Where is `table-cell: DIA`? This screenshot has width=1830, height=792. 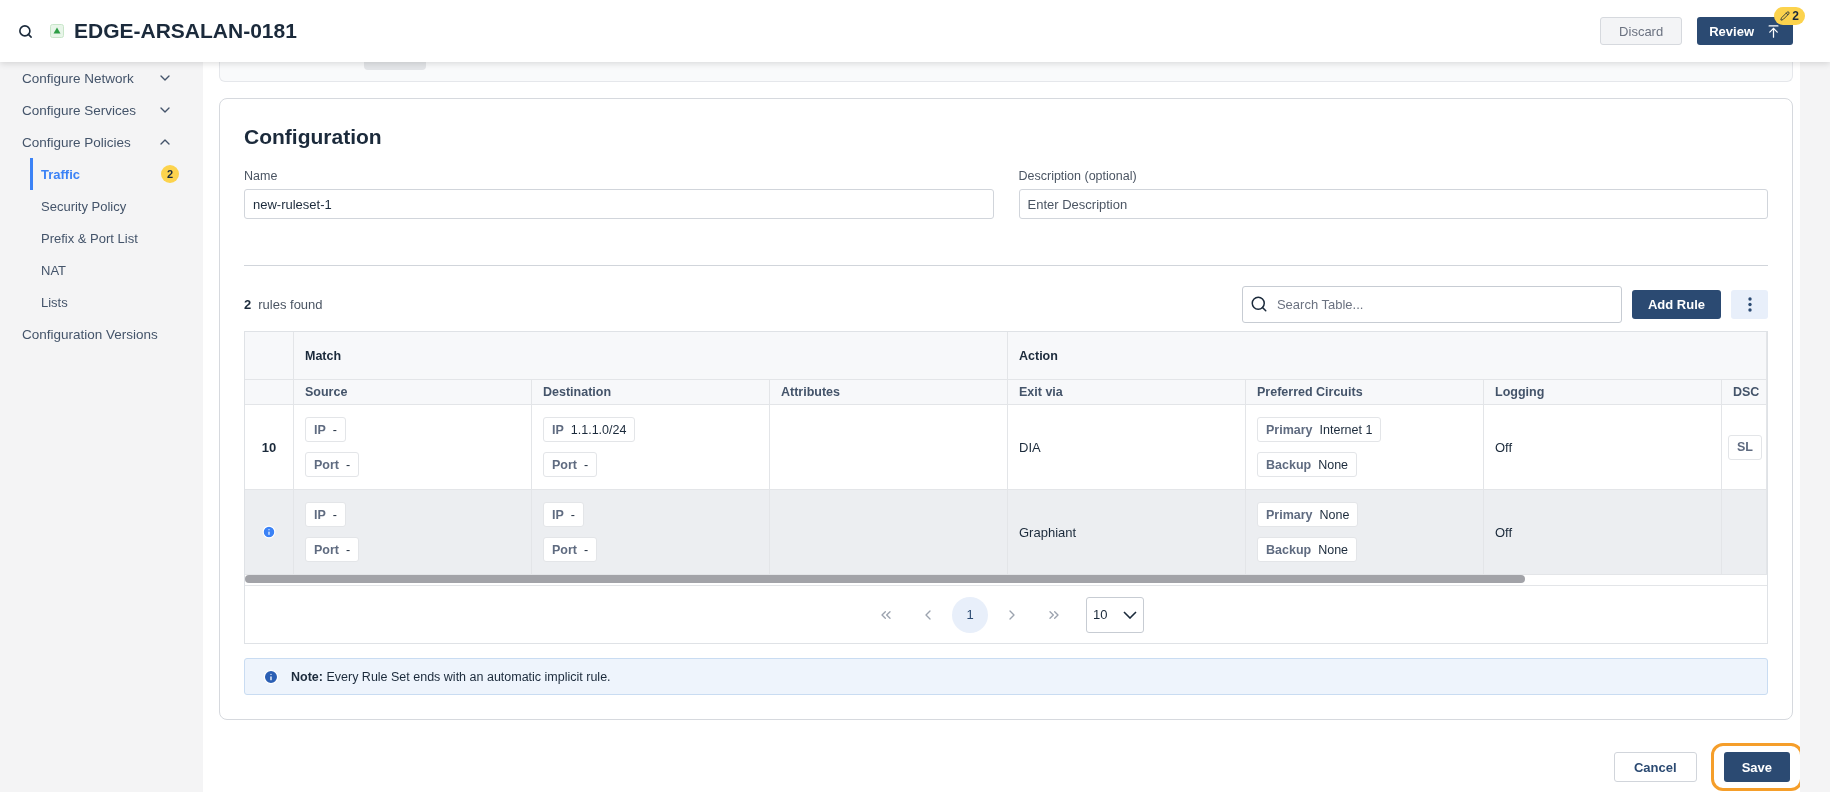 table-cell: DIA is located at coordinates (1127, 447).